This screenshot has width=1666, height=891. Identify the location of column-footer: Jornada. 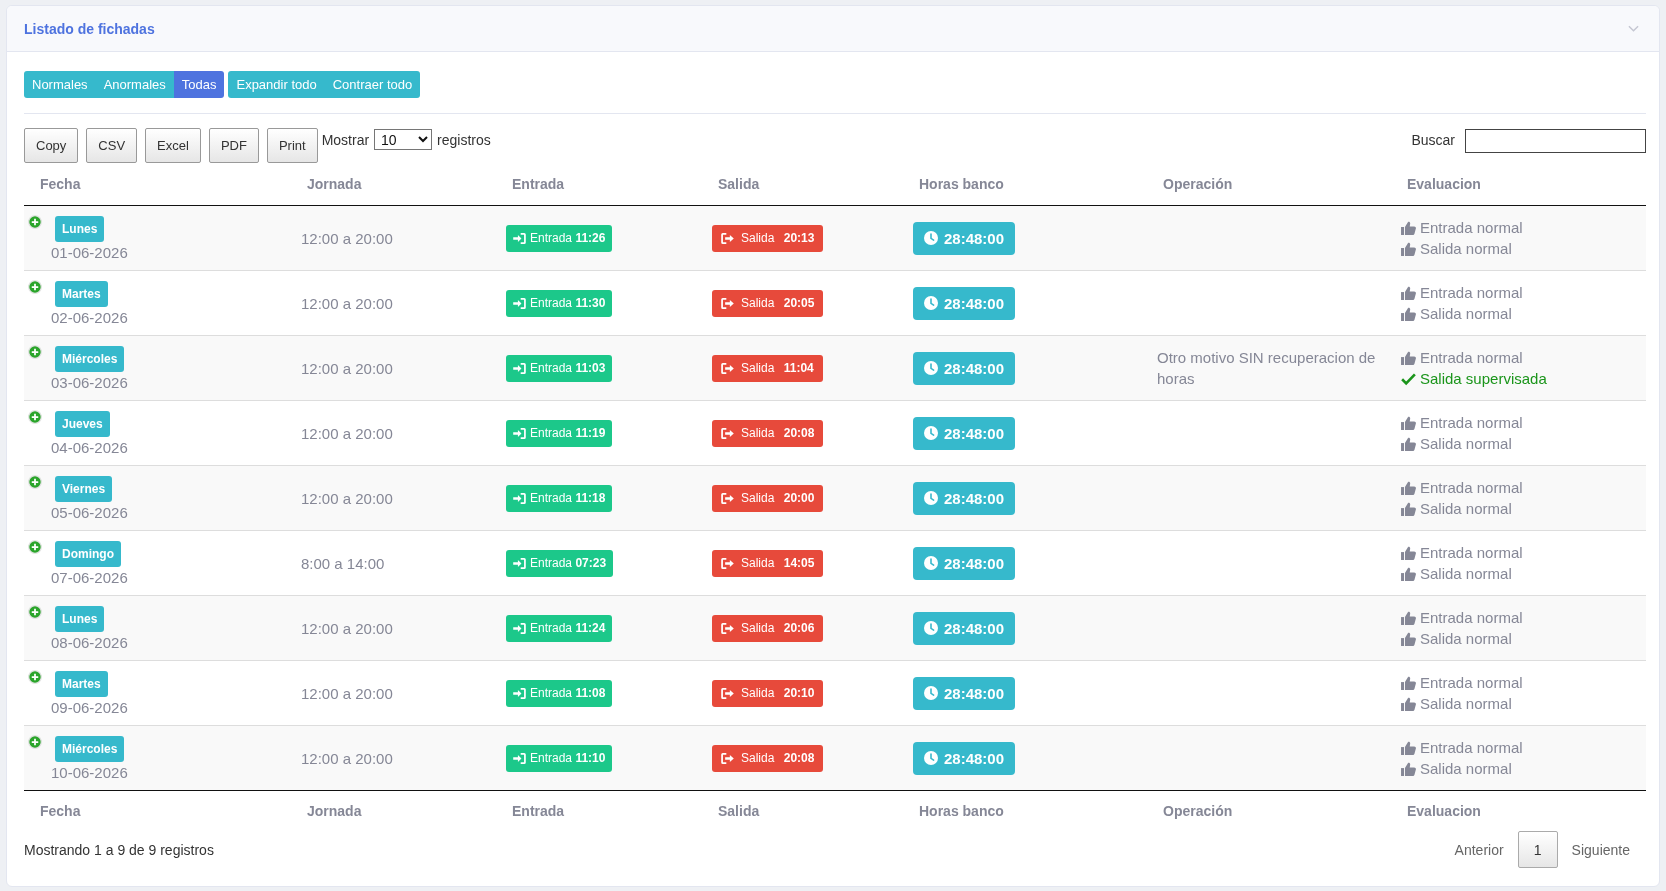
(334, 810).